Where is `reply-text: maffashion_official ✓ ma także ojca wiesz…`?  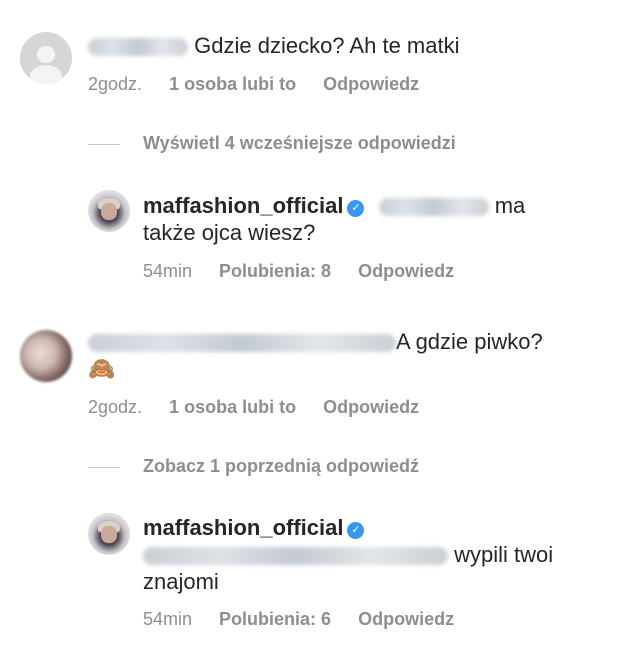 reply-text: maffashion_official ✓ ma także ojca wiesz… is located at coordinates (373, 219).